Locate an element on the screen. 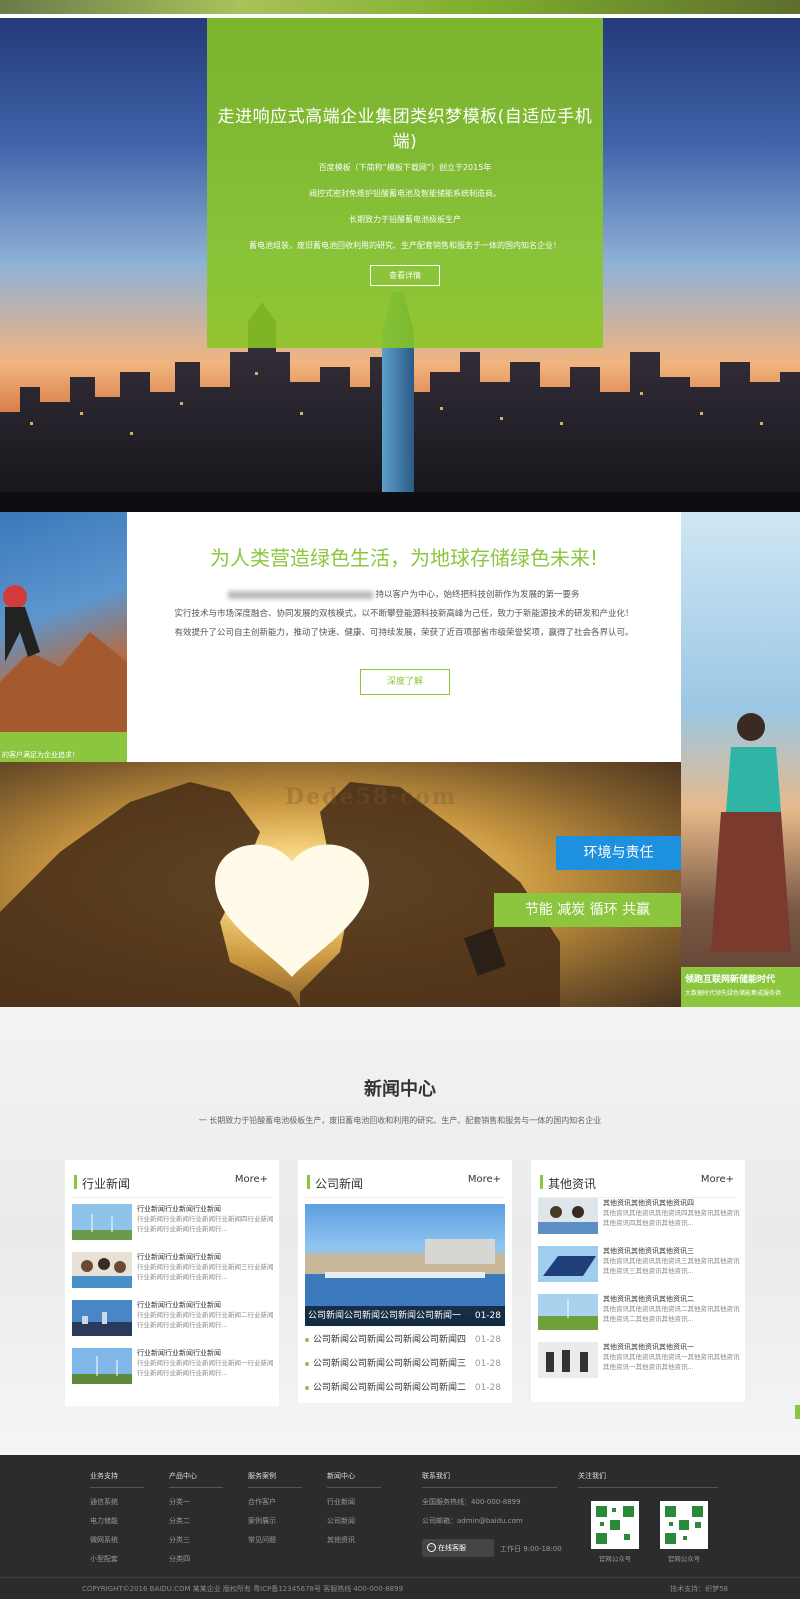 This screenshot has width=800, height=1600. learn-more-button: 深度了解 is located at coordinates (405, 682).